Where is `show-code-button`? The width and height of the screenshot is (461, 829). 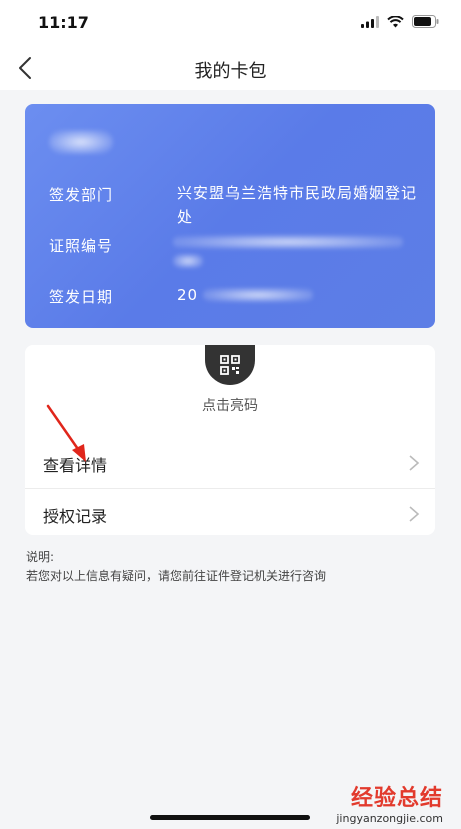
show-code-button is located at coordinates (230, 365).